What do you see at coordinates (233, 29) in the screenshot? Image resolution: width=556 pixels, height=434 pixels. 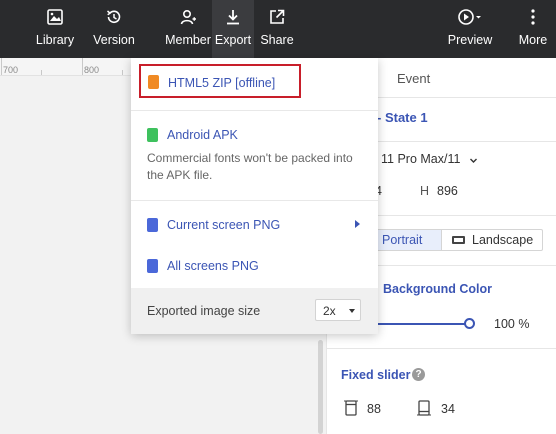 I see `export-button: Export` at bounding box center [233, 29].